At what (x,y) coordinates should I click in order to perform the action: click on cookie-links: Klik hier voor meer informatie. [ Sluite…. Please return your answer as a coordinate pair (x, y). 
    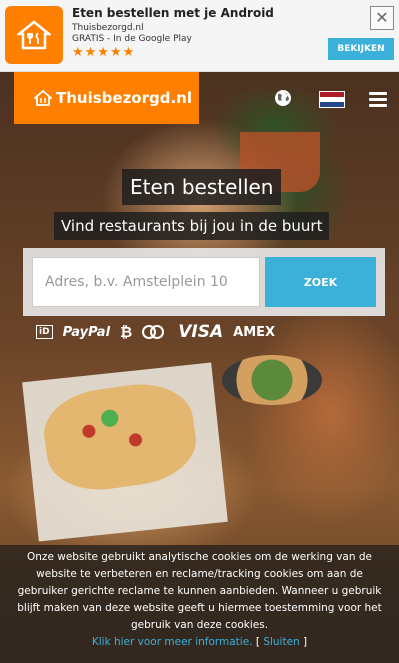
    Looking at the image, I should click on (199, 642).